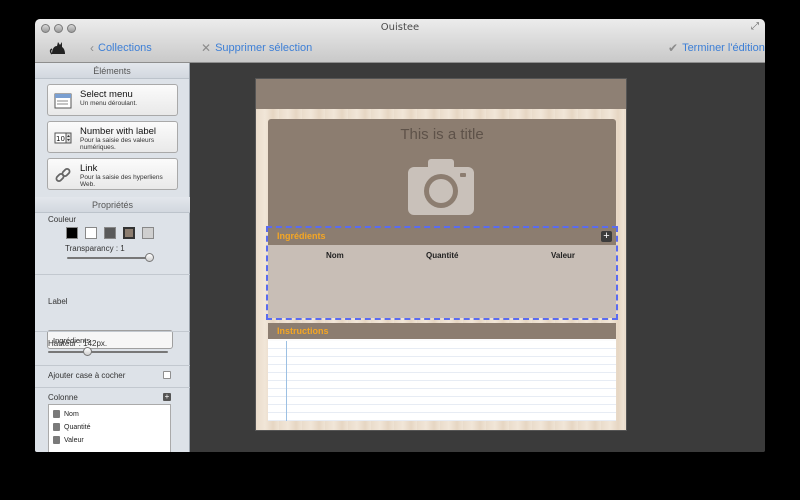 The width and height of the screenshot is (800, 500). I want to click on window-title: Ouistee, so click(400, 27).